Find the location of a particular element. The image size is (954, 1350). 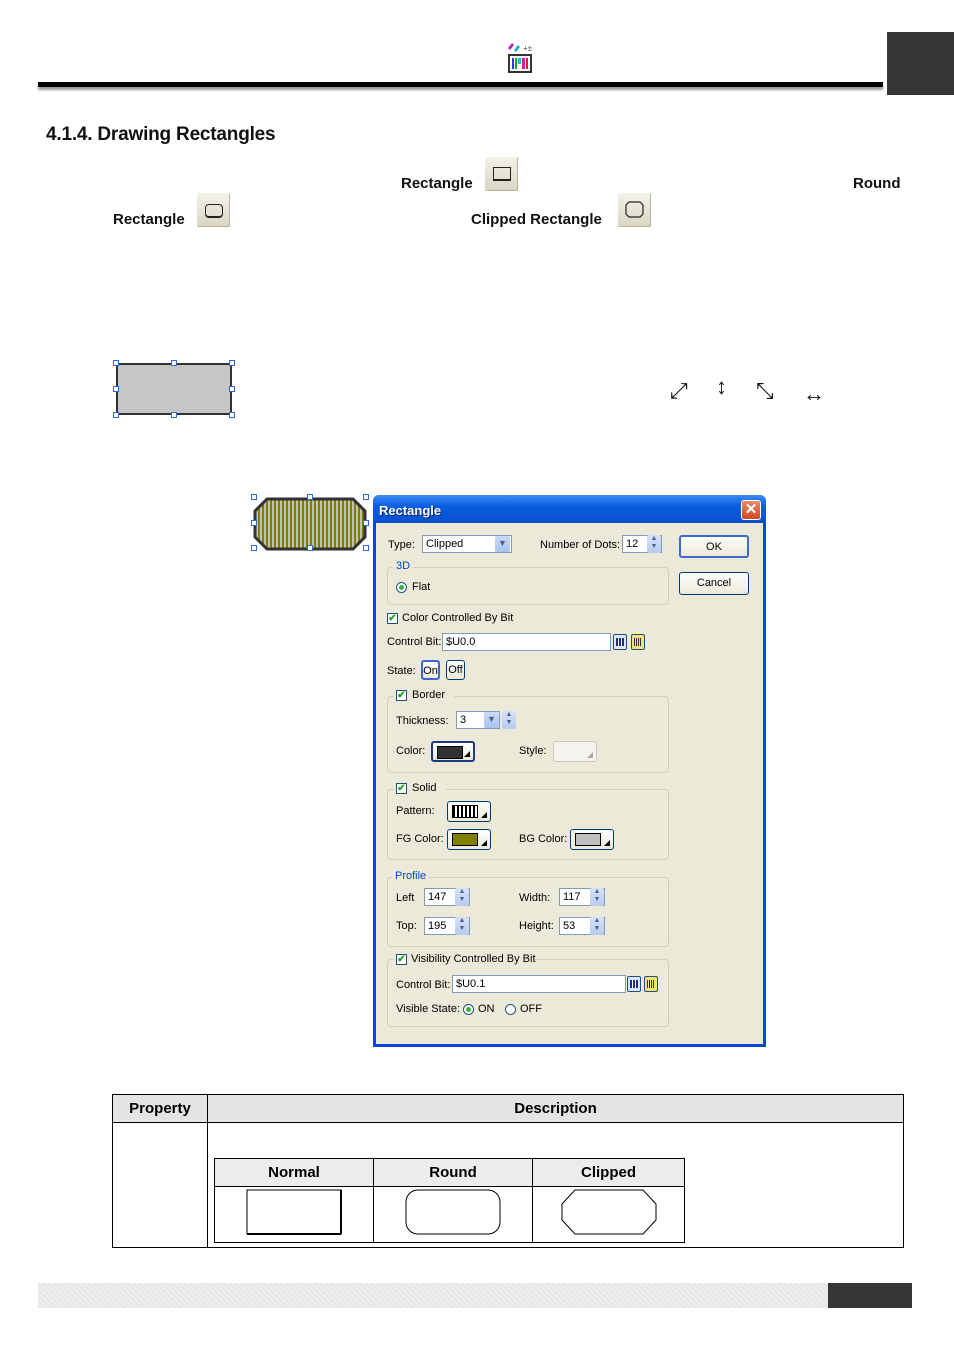

rectangle-tool-icon is located at coordinates (502, 174).